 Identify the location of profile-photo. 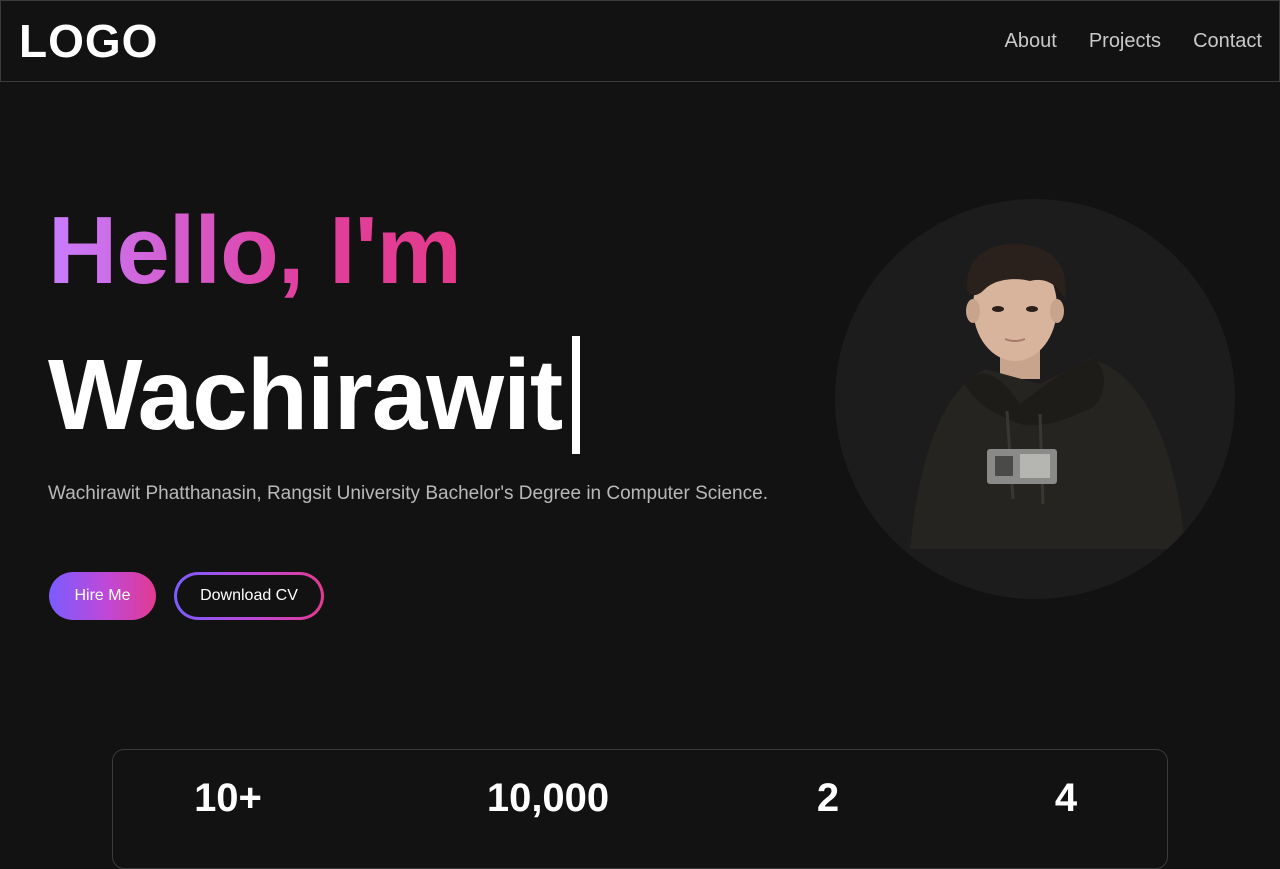
(1035, 421).